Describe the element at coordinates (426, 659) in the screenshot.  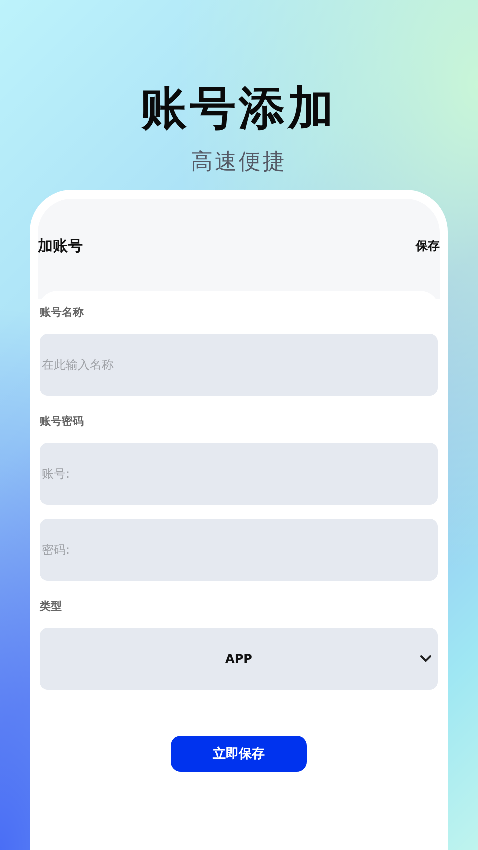
I see `chevron-down-icon` at that location.